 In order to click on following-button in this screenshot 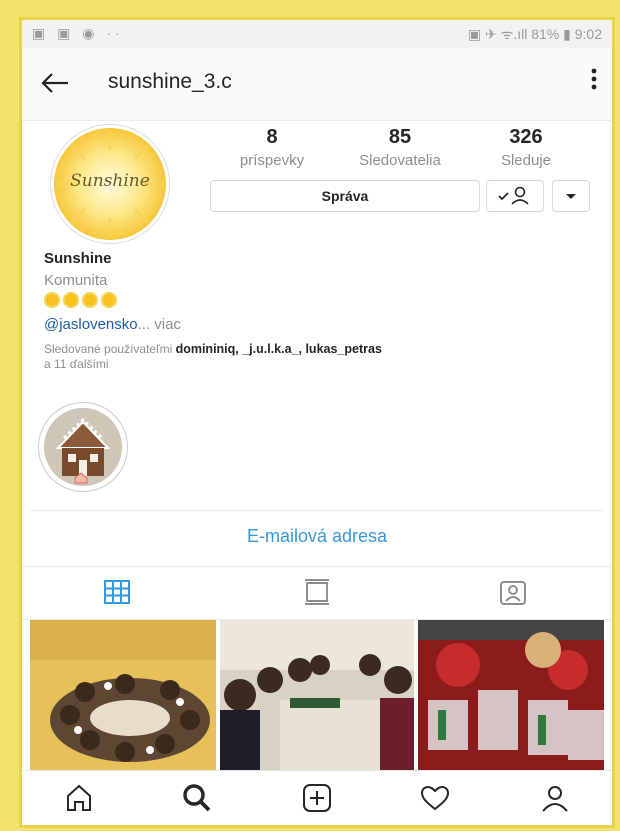, I will do `click(515, 196)`.